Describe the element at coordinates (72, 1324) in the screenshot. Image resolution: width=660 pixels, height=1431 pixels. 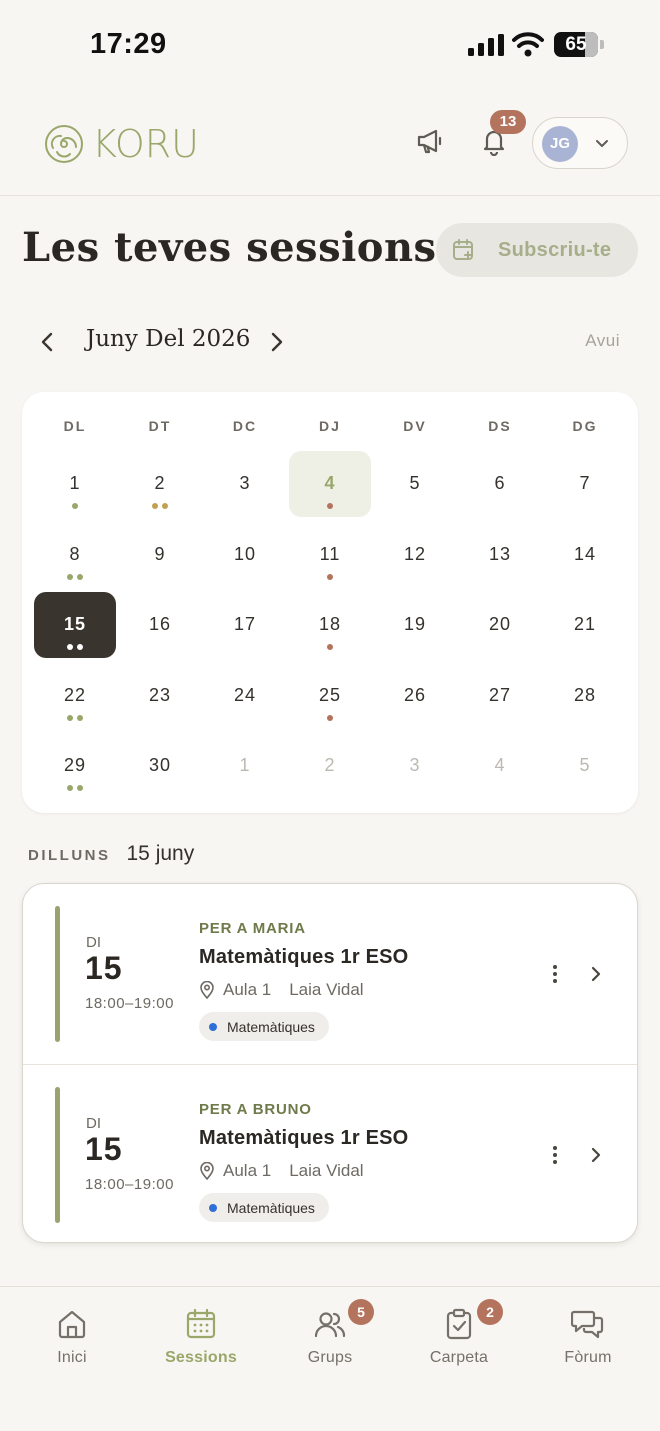
I see `home-icon` at that location.